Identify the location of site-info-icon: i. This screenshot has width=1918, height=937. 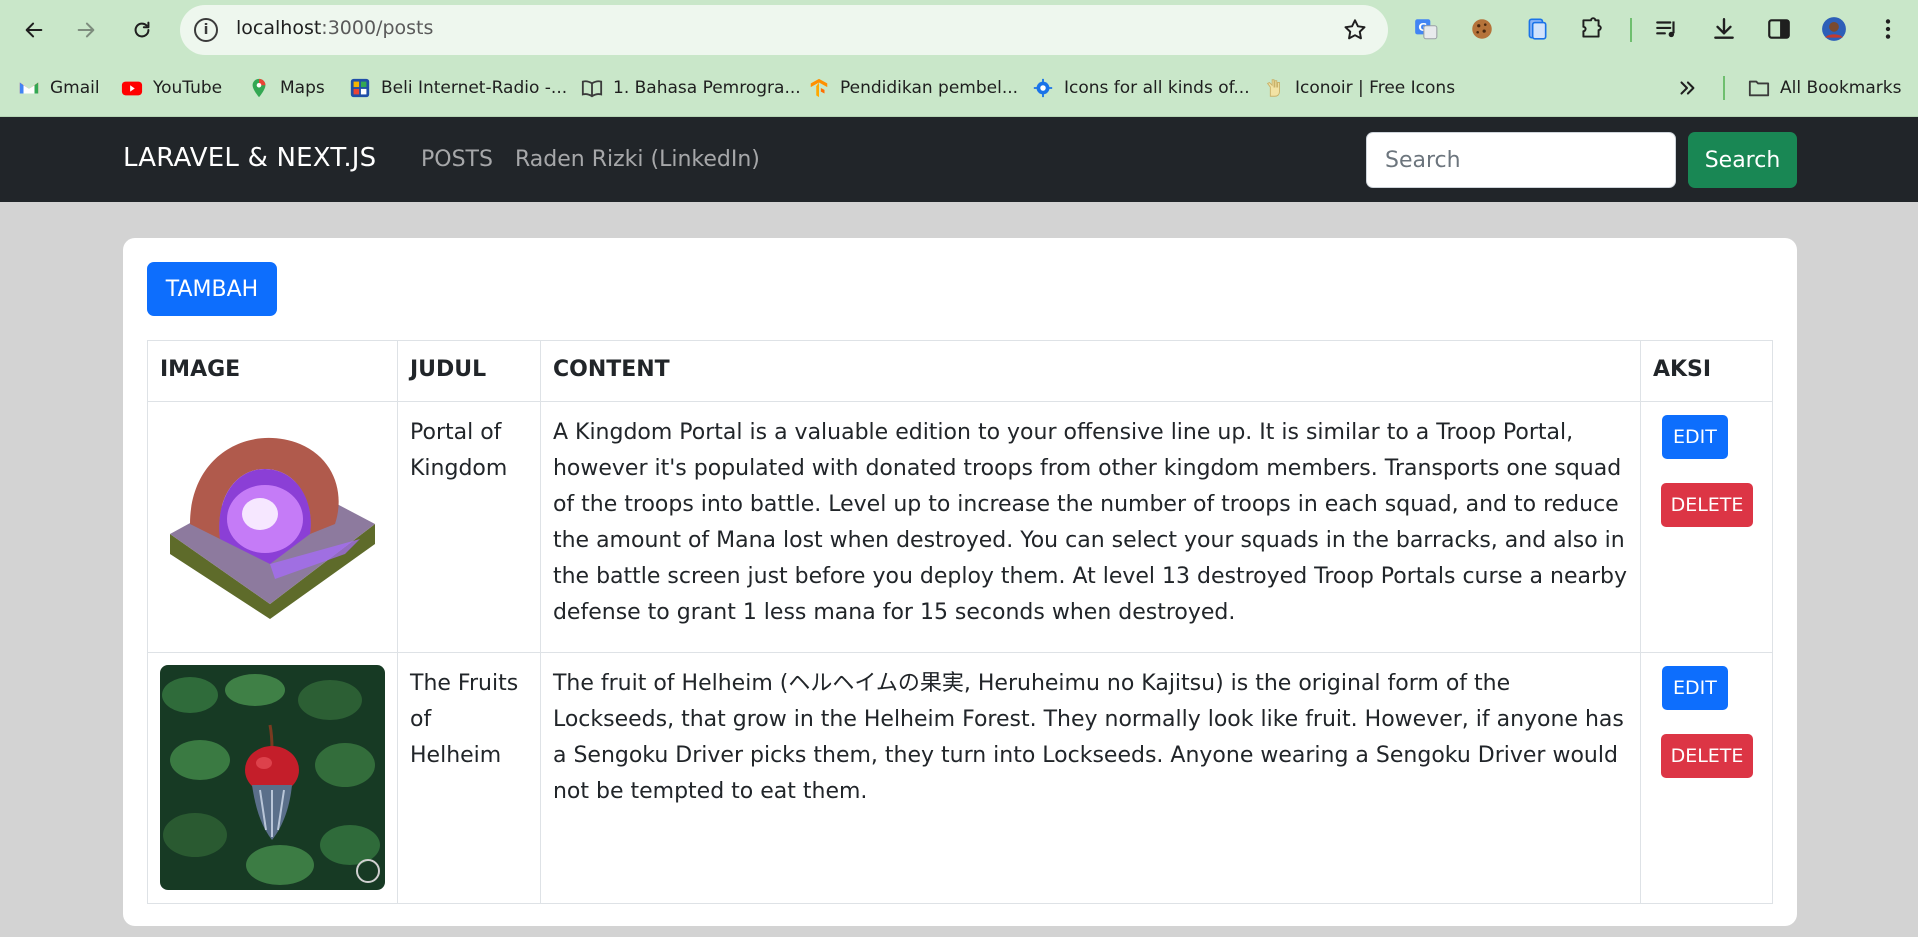
(206, 30).